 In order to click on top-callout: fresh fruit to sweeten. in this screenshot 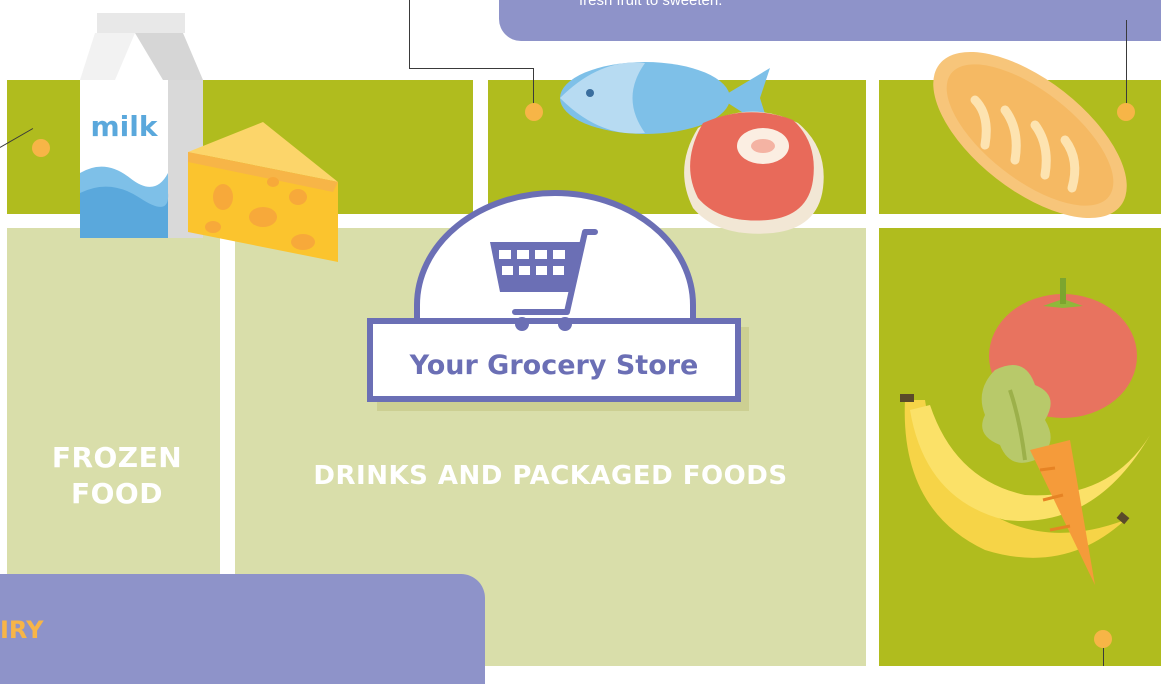, I will do `click(830, 20)`.